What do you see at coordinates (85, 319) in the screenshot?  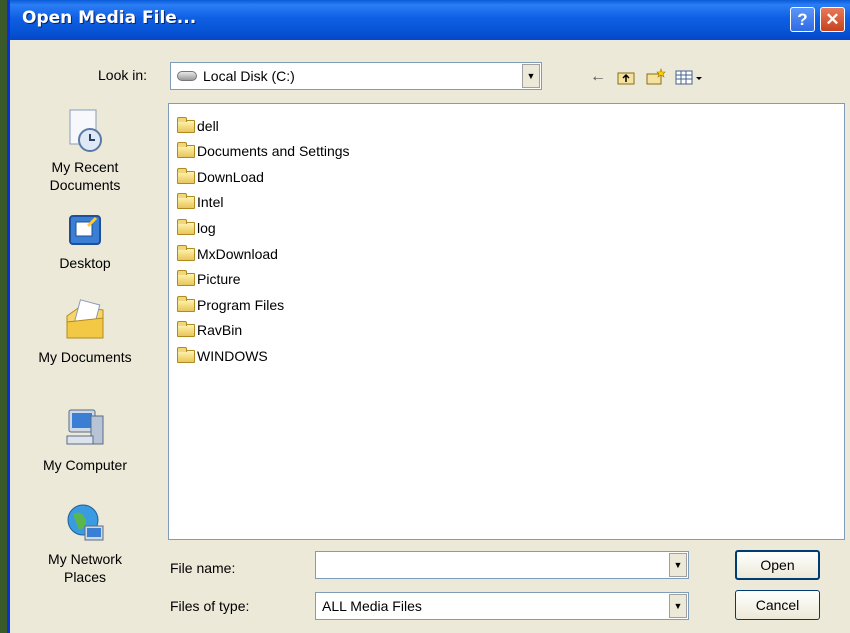 I see `my-documents-icon` at bounding box center [85, 319].